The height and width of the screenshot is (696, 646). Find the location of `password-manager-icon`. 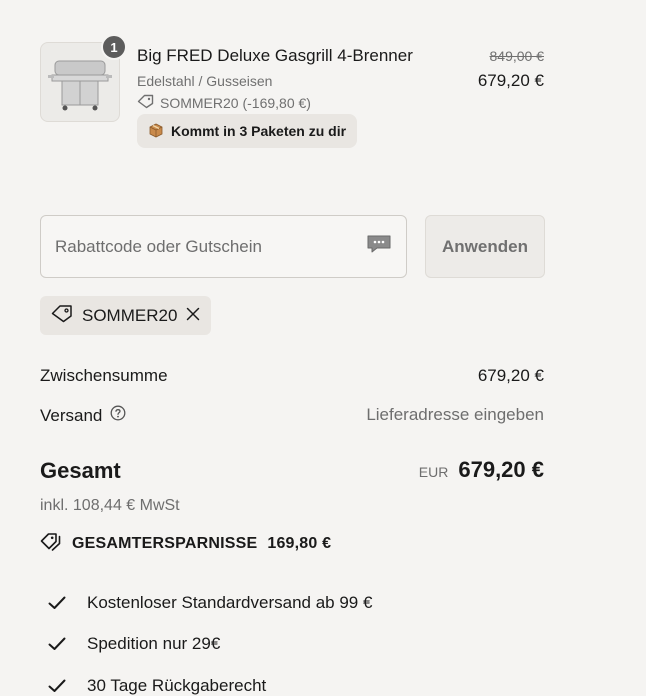

password-manager-icon is located at coordinates (379, 246).